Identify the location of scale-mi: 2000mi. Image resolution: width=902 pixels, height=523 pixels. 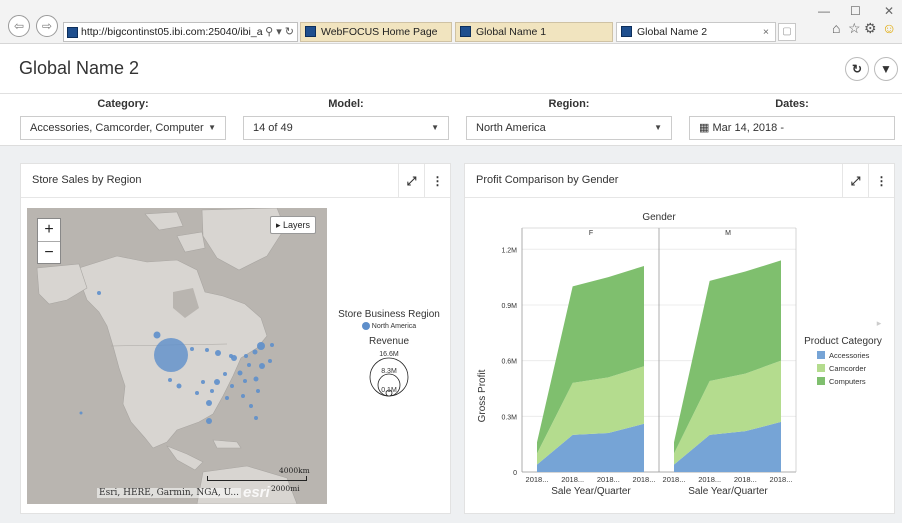
(285, 488).